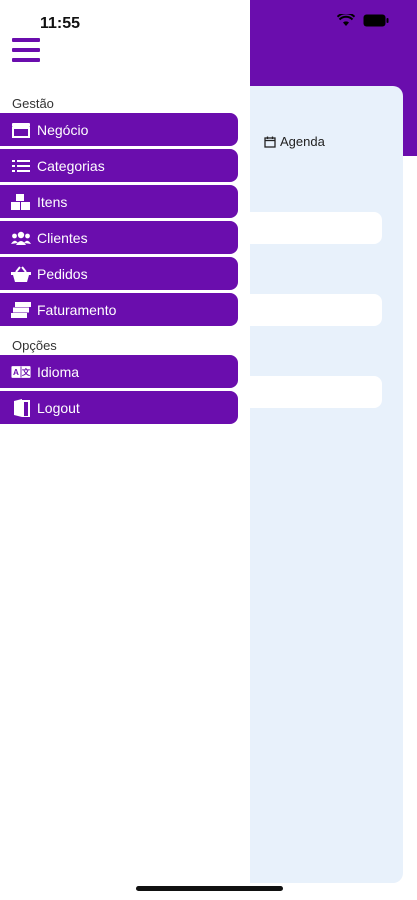 The image size is (417, 900). What do you see at coordinates (62, 237) in the screenshot?
I see `menu-label: Clientes` at bounding box center [62, 237].